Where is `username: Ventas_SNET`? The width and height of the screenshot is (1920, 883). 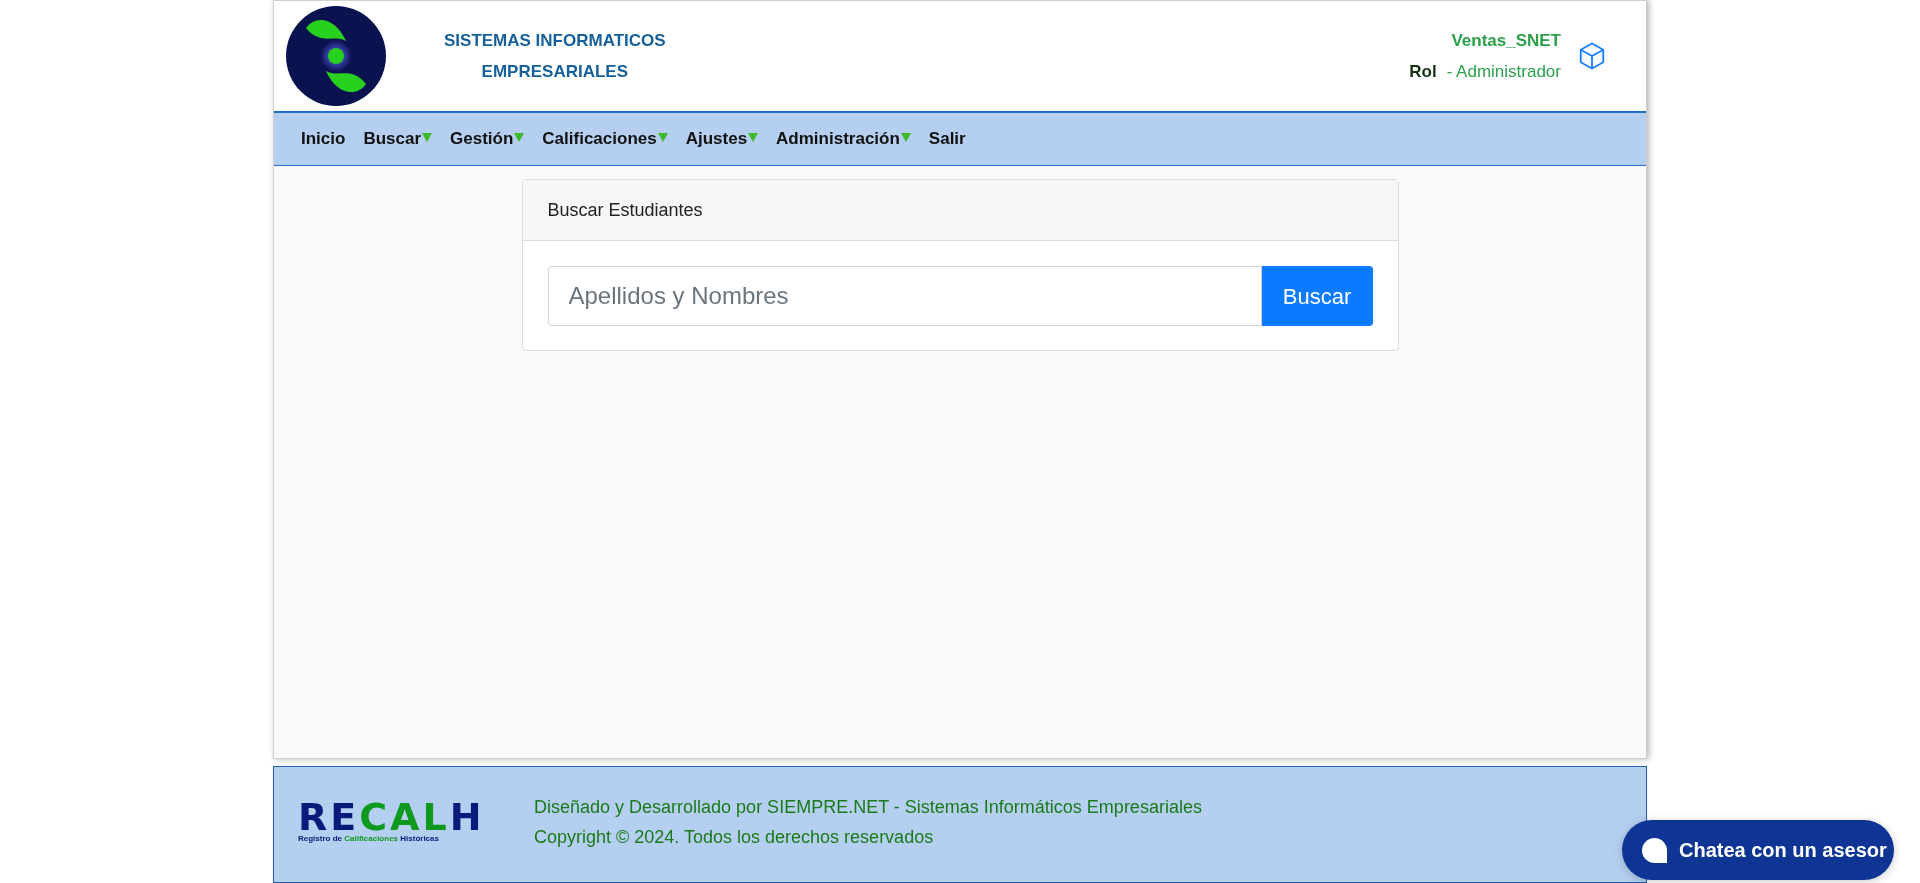
username: Ventas_SNET is located at coordinates (1506, 41).